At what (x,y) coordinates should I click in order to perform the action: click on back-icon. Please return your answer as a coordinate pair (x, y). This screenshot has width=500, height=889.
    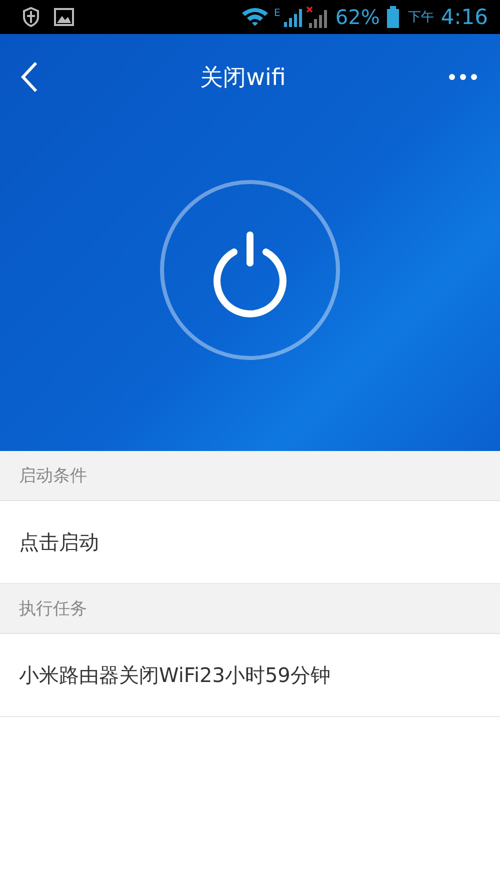
    Looking at the image, I should click on (29, 77).